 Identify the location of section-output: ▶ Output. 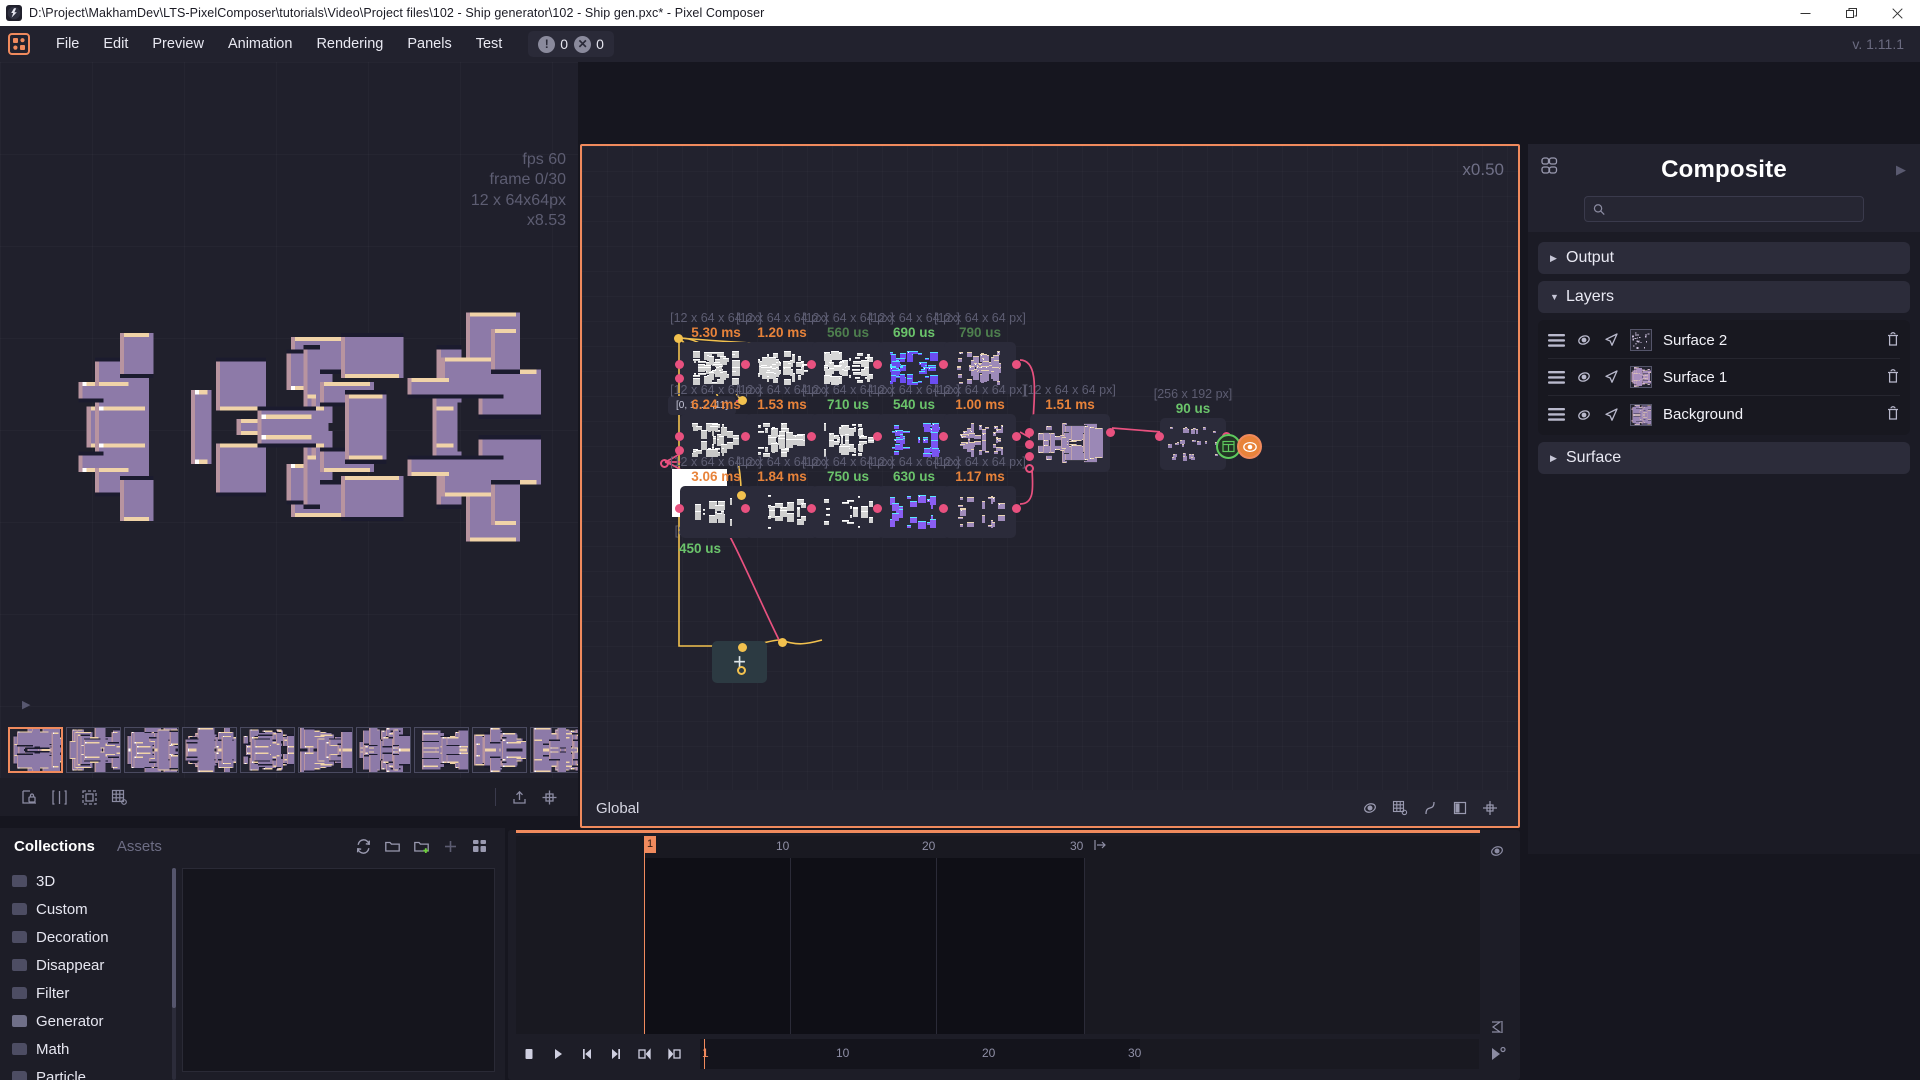
(1724, 258).